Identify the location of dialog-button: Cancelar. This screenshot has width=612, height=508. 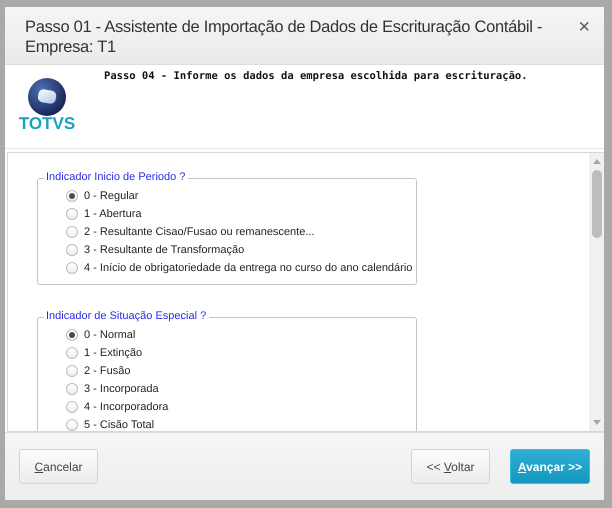
(58, 466).